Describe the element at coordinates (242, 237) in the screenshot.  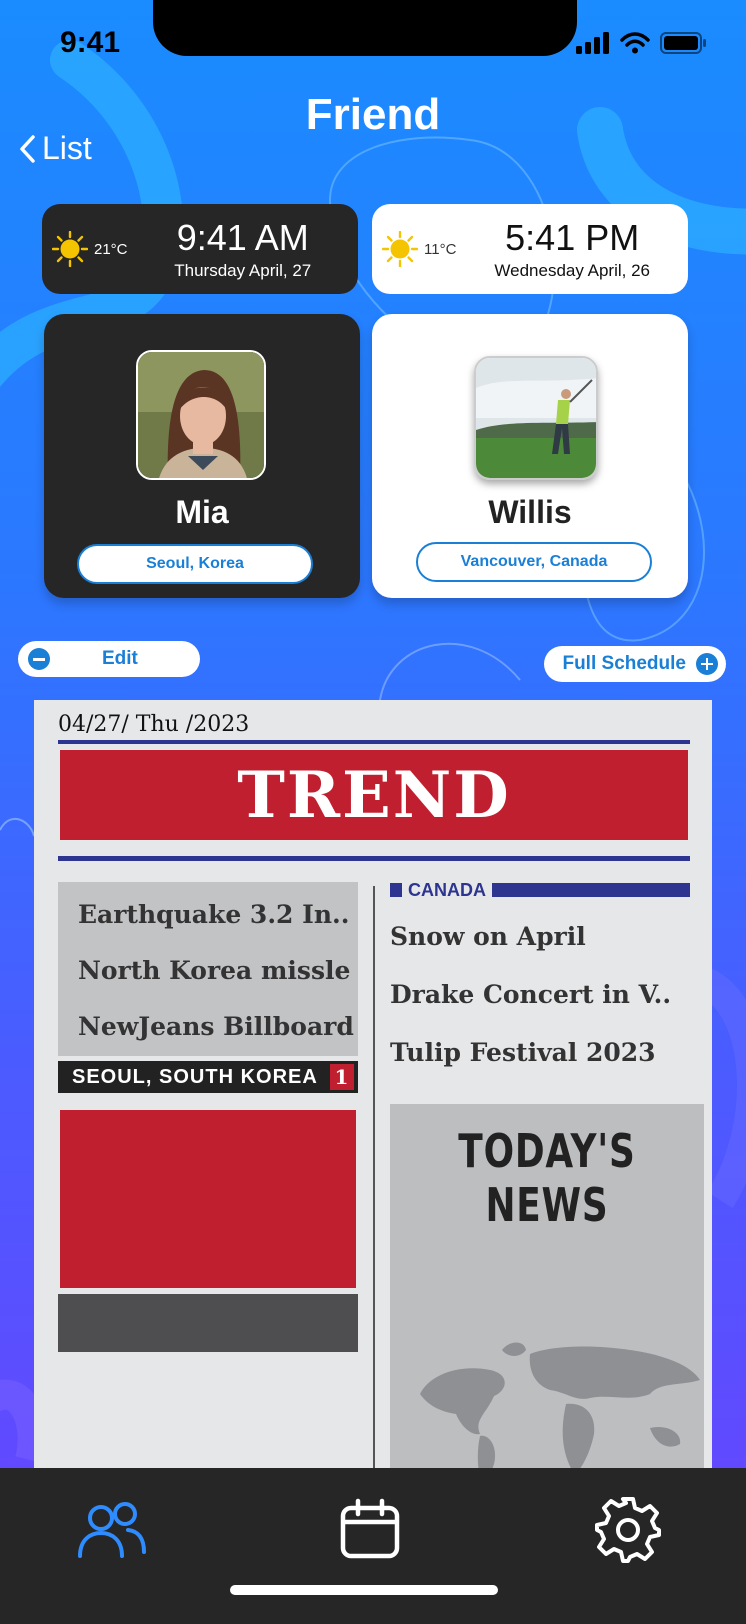
I see `clock-time: 9:41 AM` at that location.